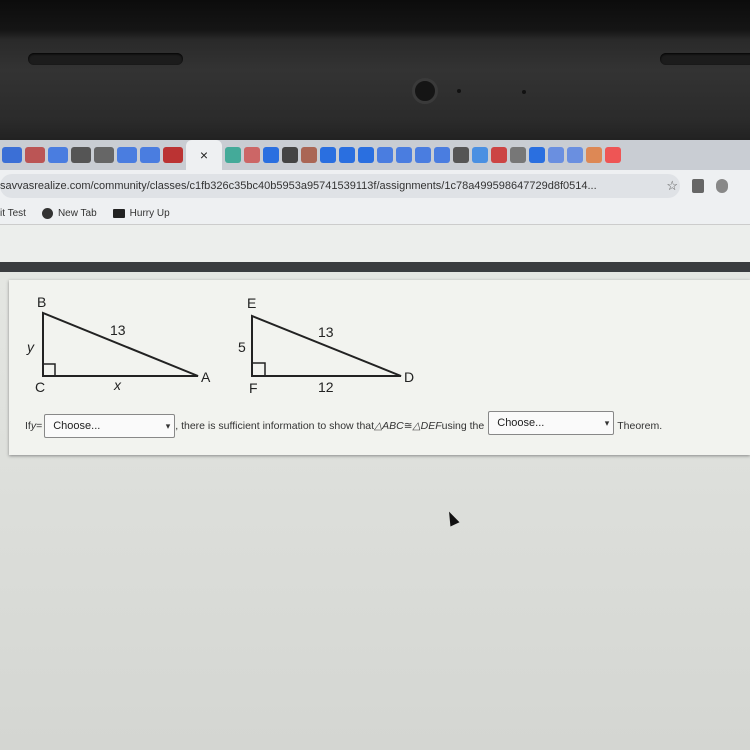  Describe the element at coordinates (640, 426) in the screenshot. I see `question-suffix: Theorem.` at that location.